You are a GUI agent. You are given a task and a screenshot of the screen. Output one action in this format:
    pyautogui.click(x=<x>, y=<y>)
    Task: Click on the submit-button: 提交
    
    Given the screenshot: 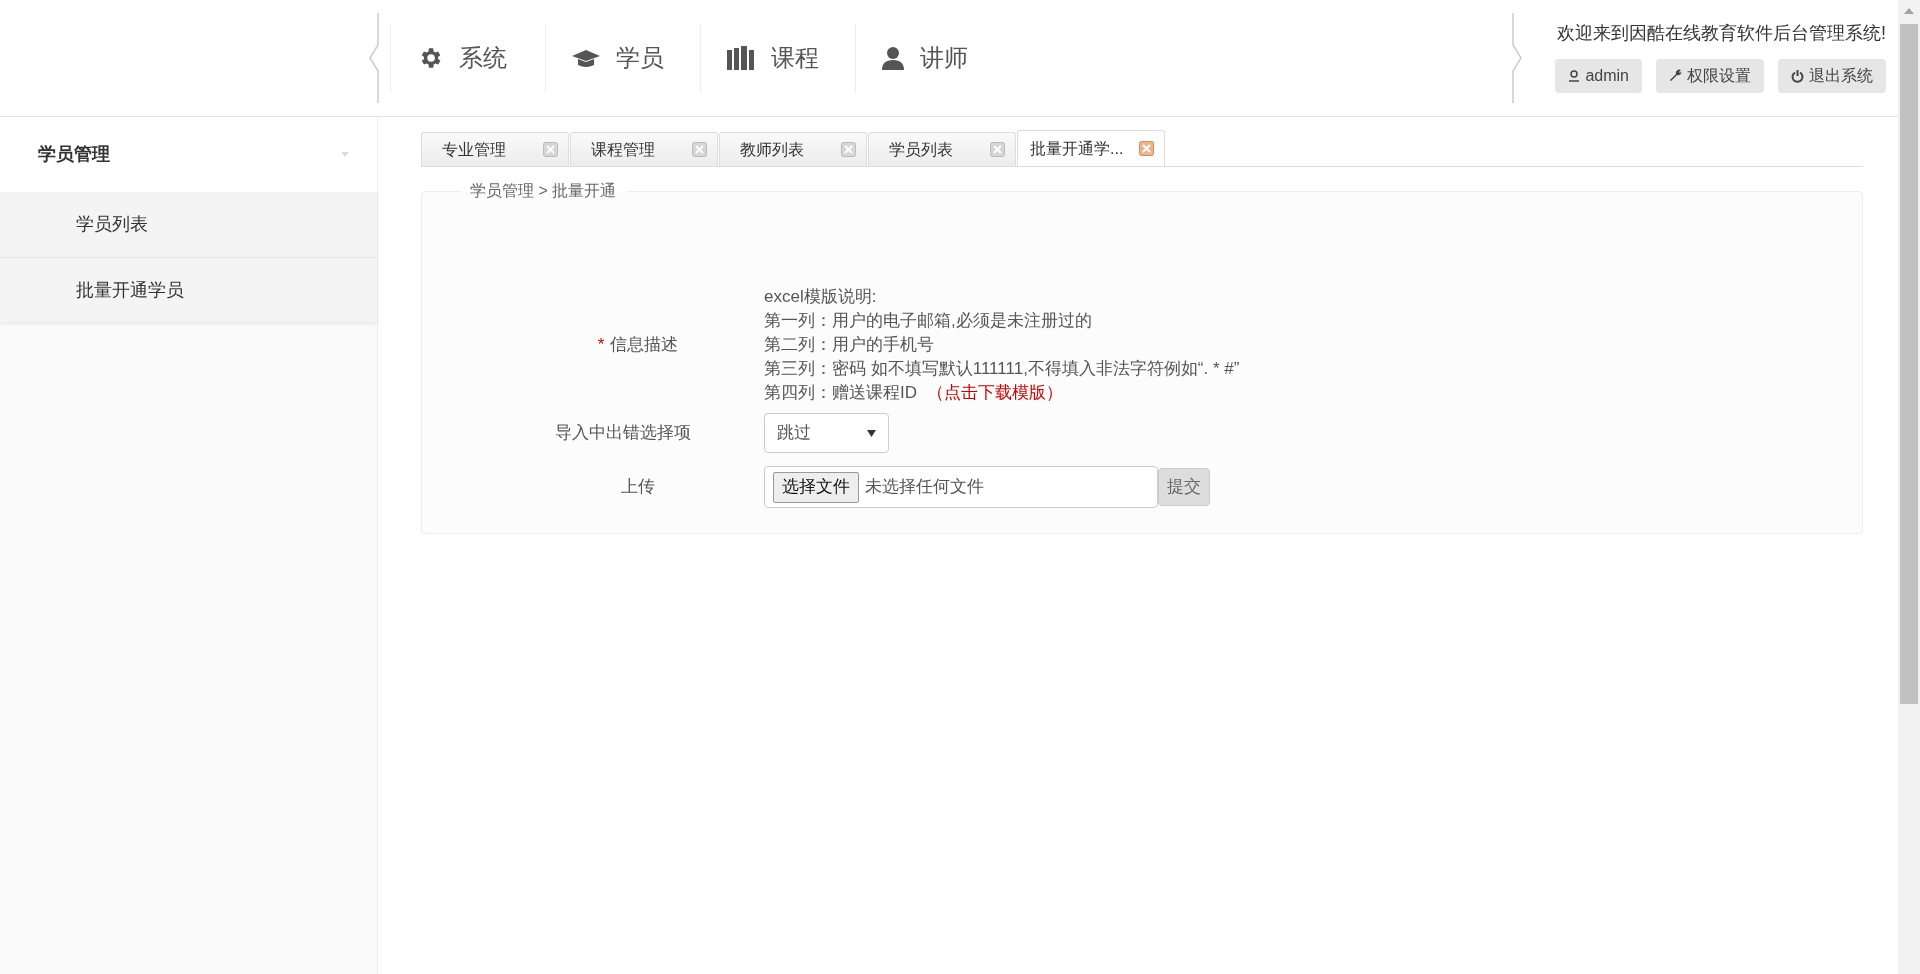 What is the action you would take?
    pyautogui.click(x=1184, y=487)
    